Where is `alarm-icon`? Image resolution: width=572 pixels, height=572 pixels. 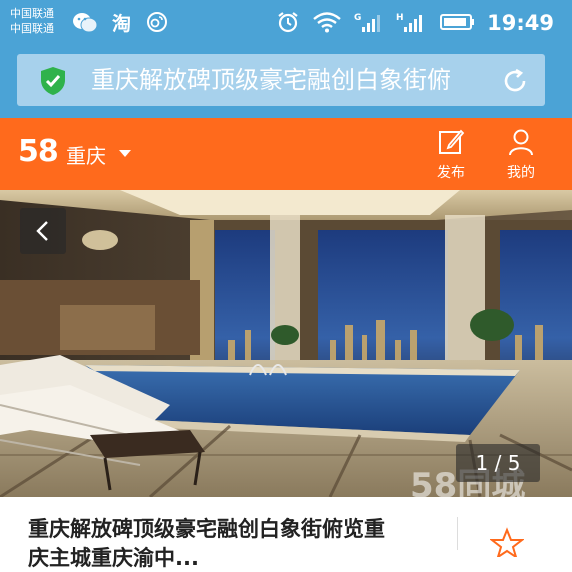
alarm-icon is located at coordinates (288, 22).